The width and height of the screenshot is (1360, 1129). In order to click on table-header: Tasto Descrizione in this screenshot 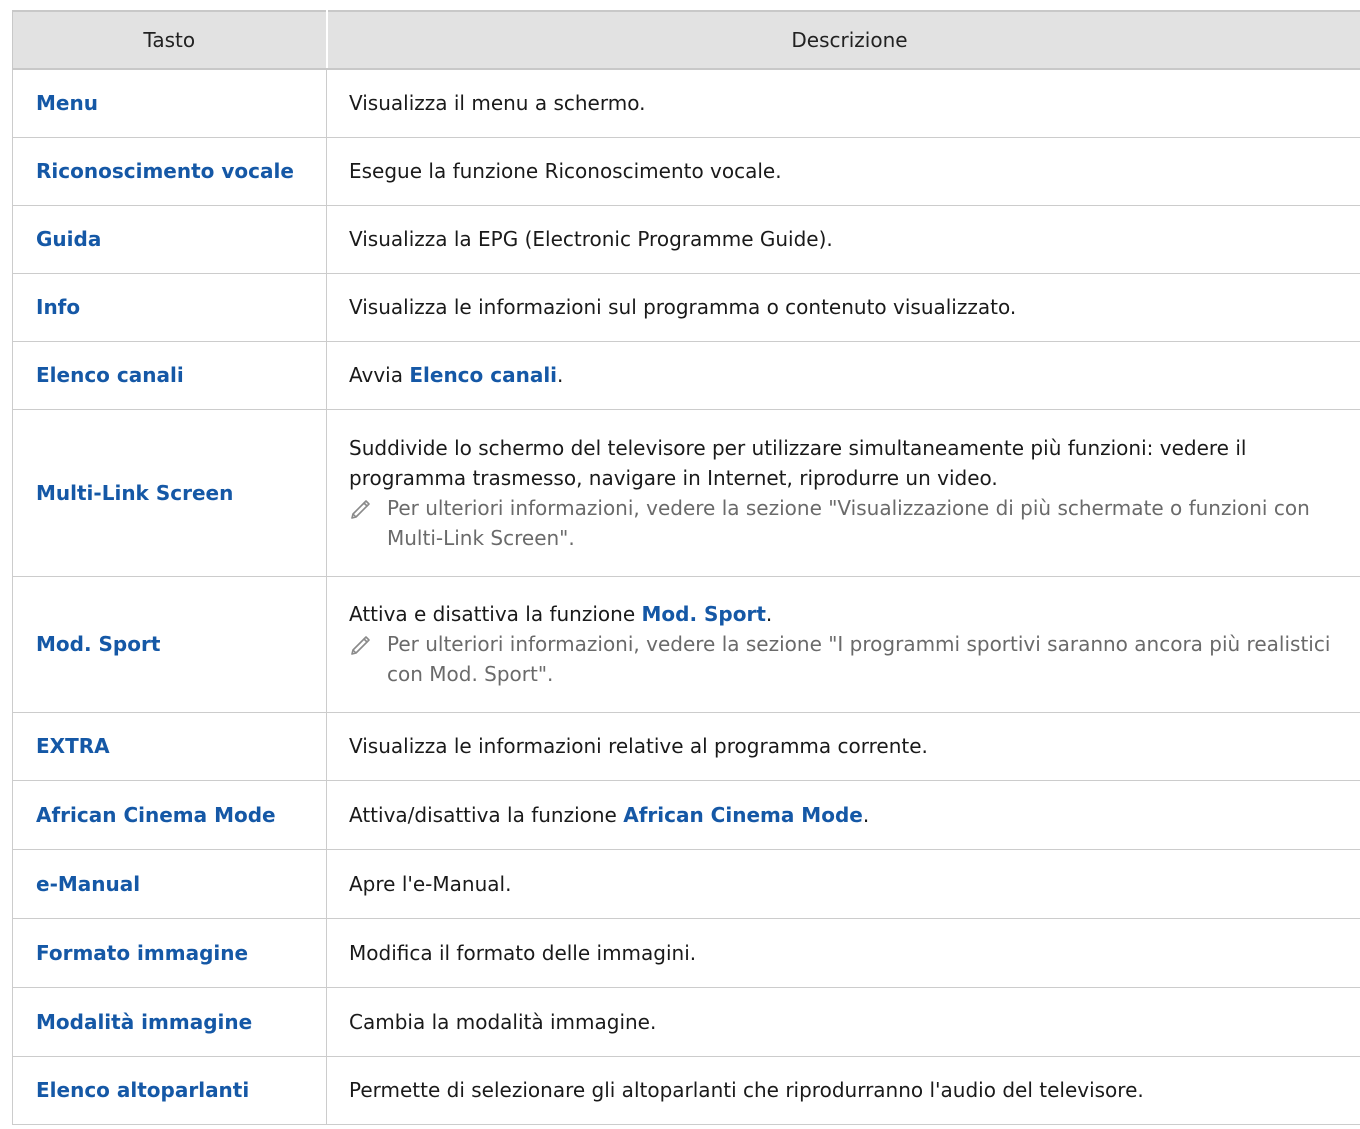, I will do `click(686, 40)`.